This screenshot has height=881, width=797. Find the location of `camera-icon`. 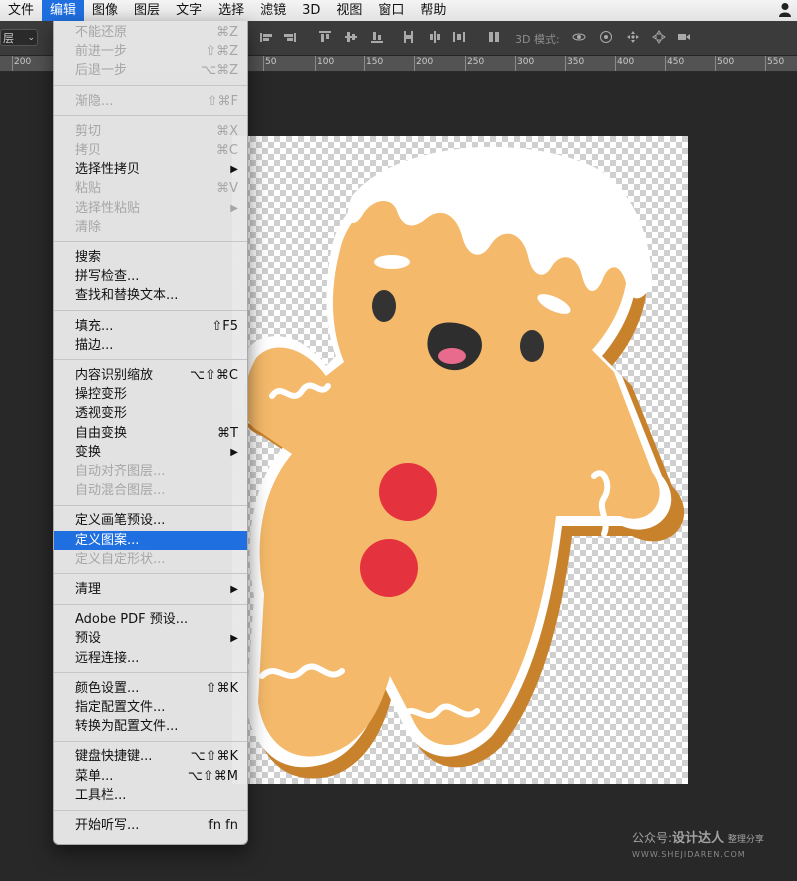

camera-icon is located at coordinates (684, 37).